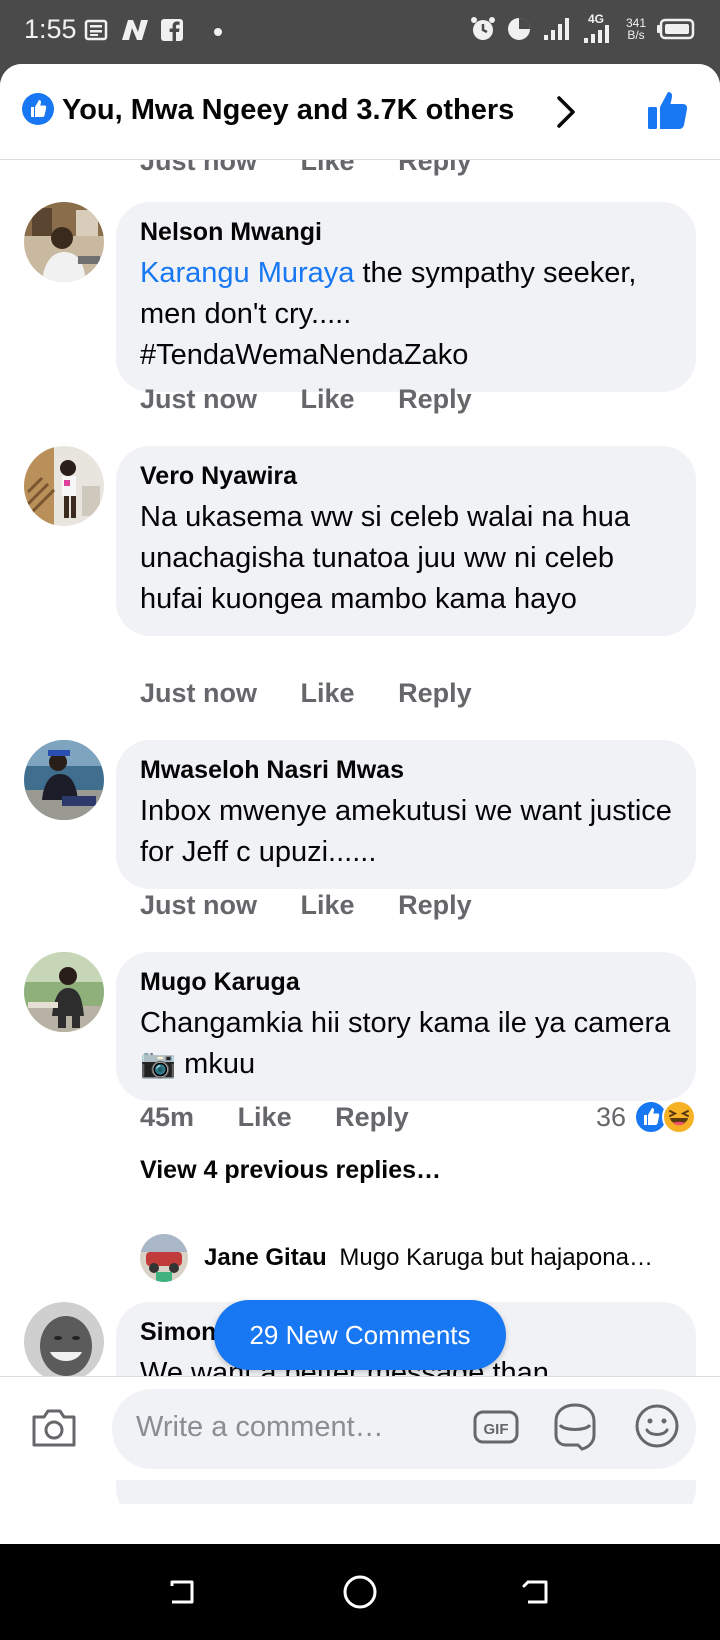 The height and width of the screenshot is (1640, 720). Describe the element at coordinates (482, 28) in the screenshot. I see `alarm-icon` at that location.